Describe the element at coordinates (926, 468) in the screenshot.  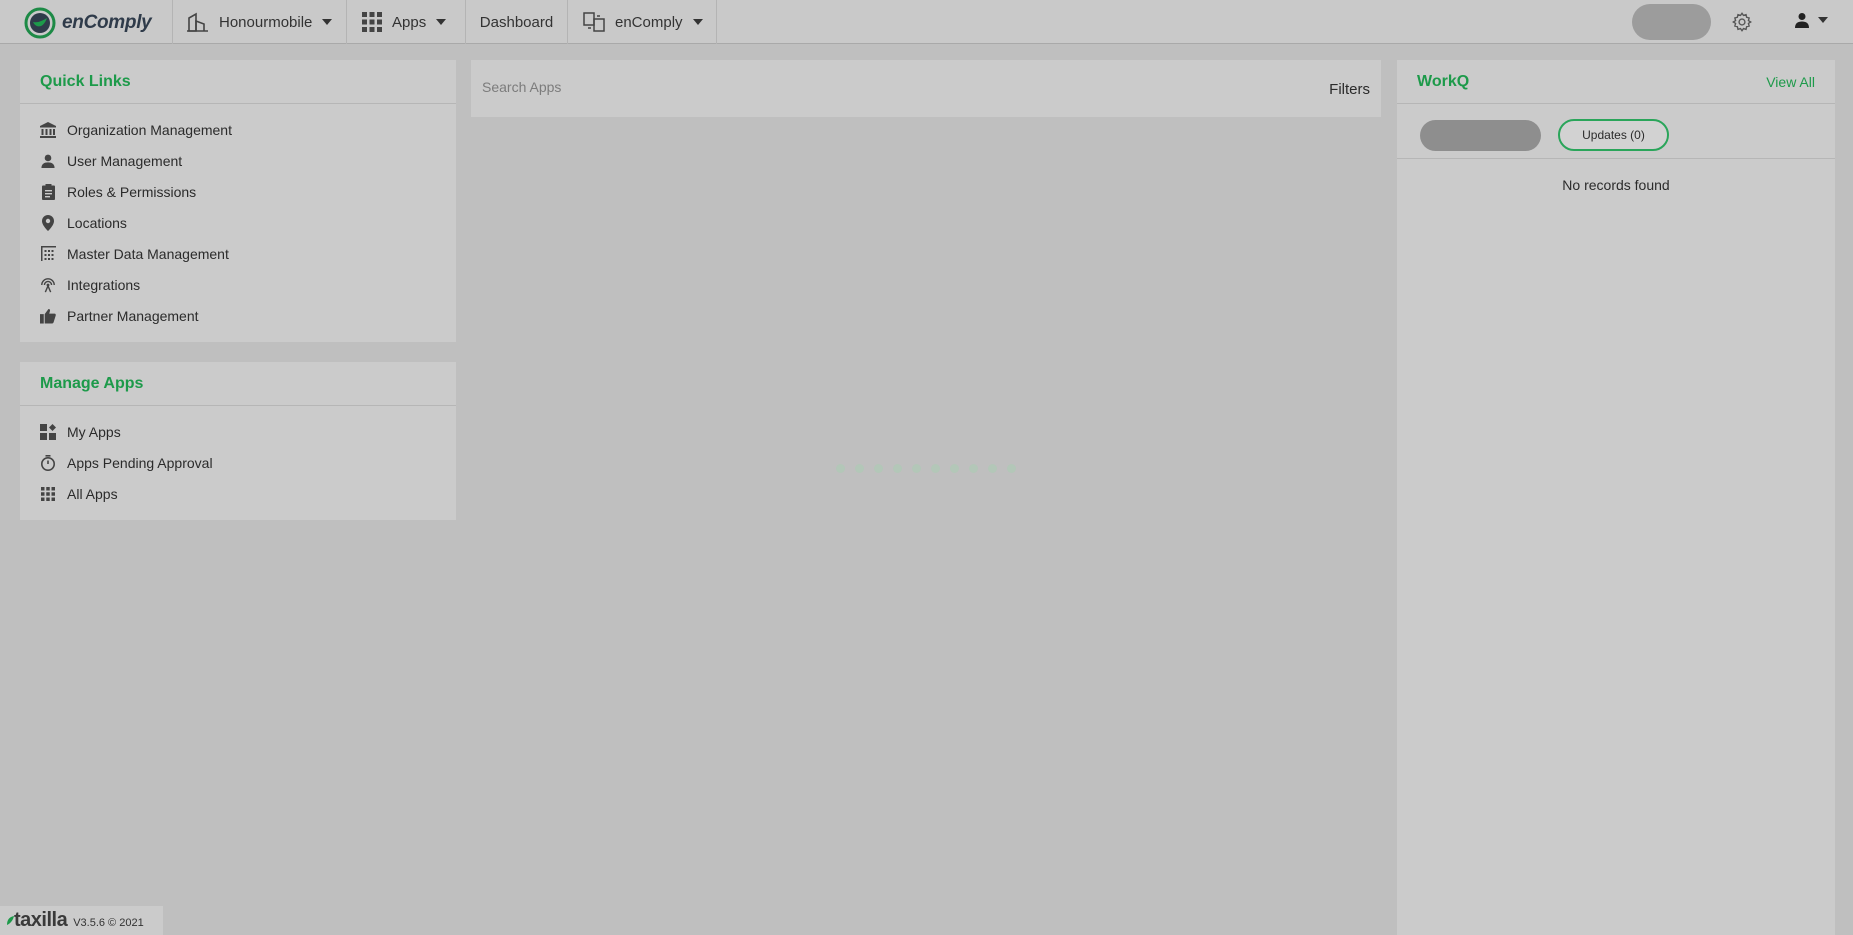
I see `loading-spinner` at that location.